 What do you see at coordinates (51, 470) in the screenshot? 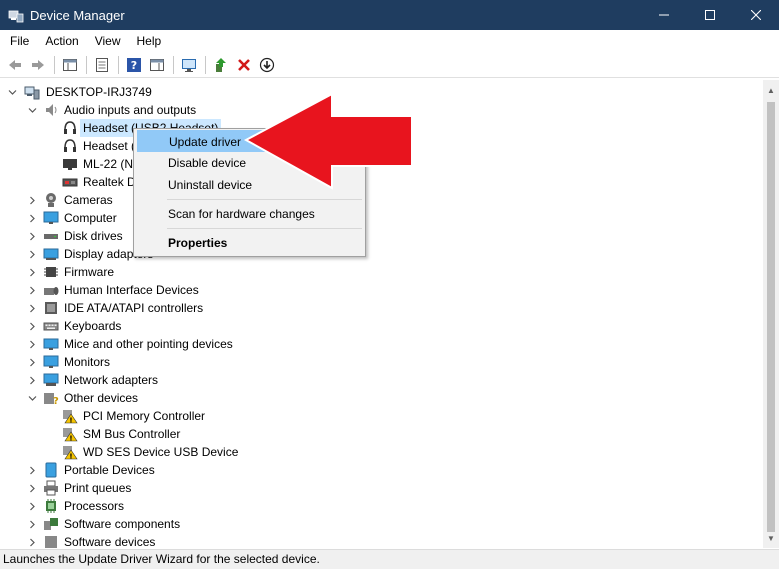
I see `portable-device-icon` at bounding box center [51, 470].